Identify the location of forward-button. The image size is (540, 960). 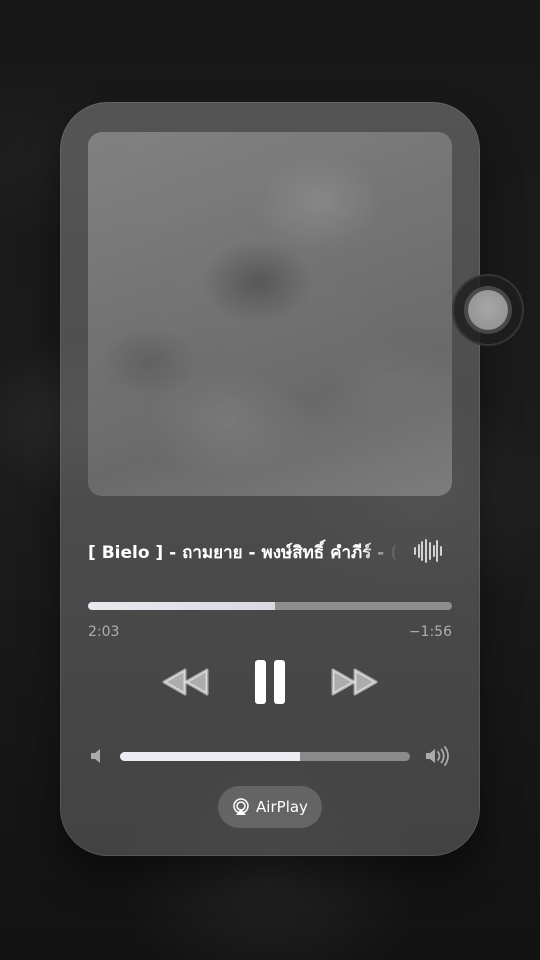
(354, 682).